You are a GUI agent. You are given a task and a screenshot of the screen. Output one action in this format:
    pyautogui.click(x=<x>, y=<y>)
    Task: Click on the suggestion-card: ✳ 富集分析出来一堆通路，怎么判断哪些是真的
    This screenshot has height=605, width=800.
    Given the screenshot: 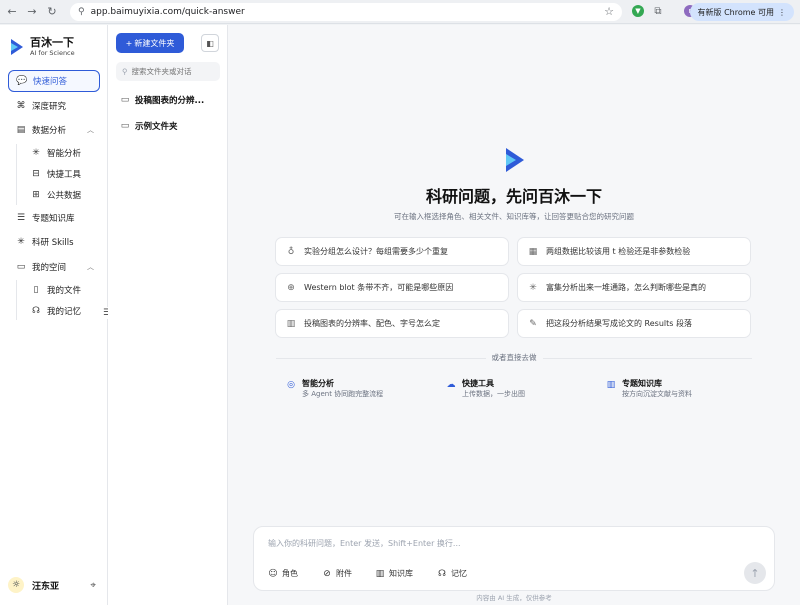 What is the action you would take?
    pyautogui.click(x=634, y=287)
    